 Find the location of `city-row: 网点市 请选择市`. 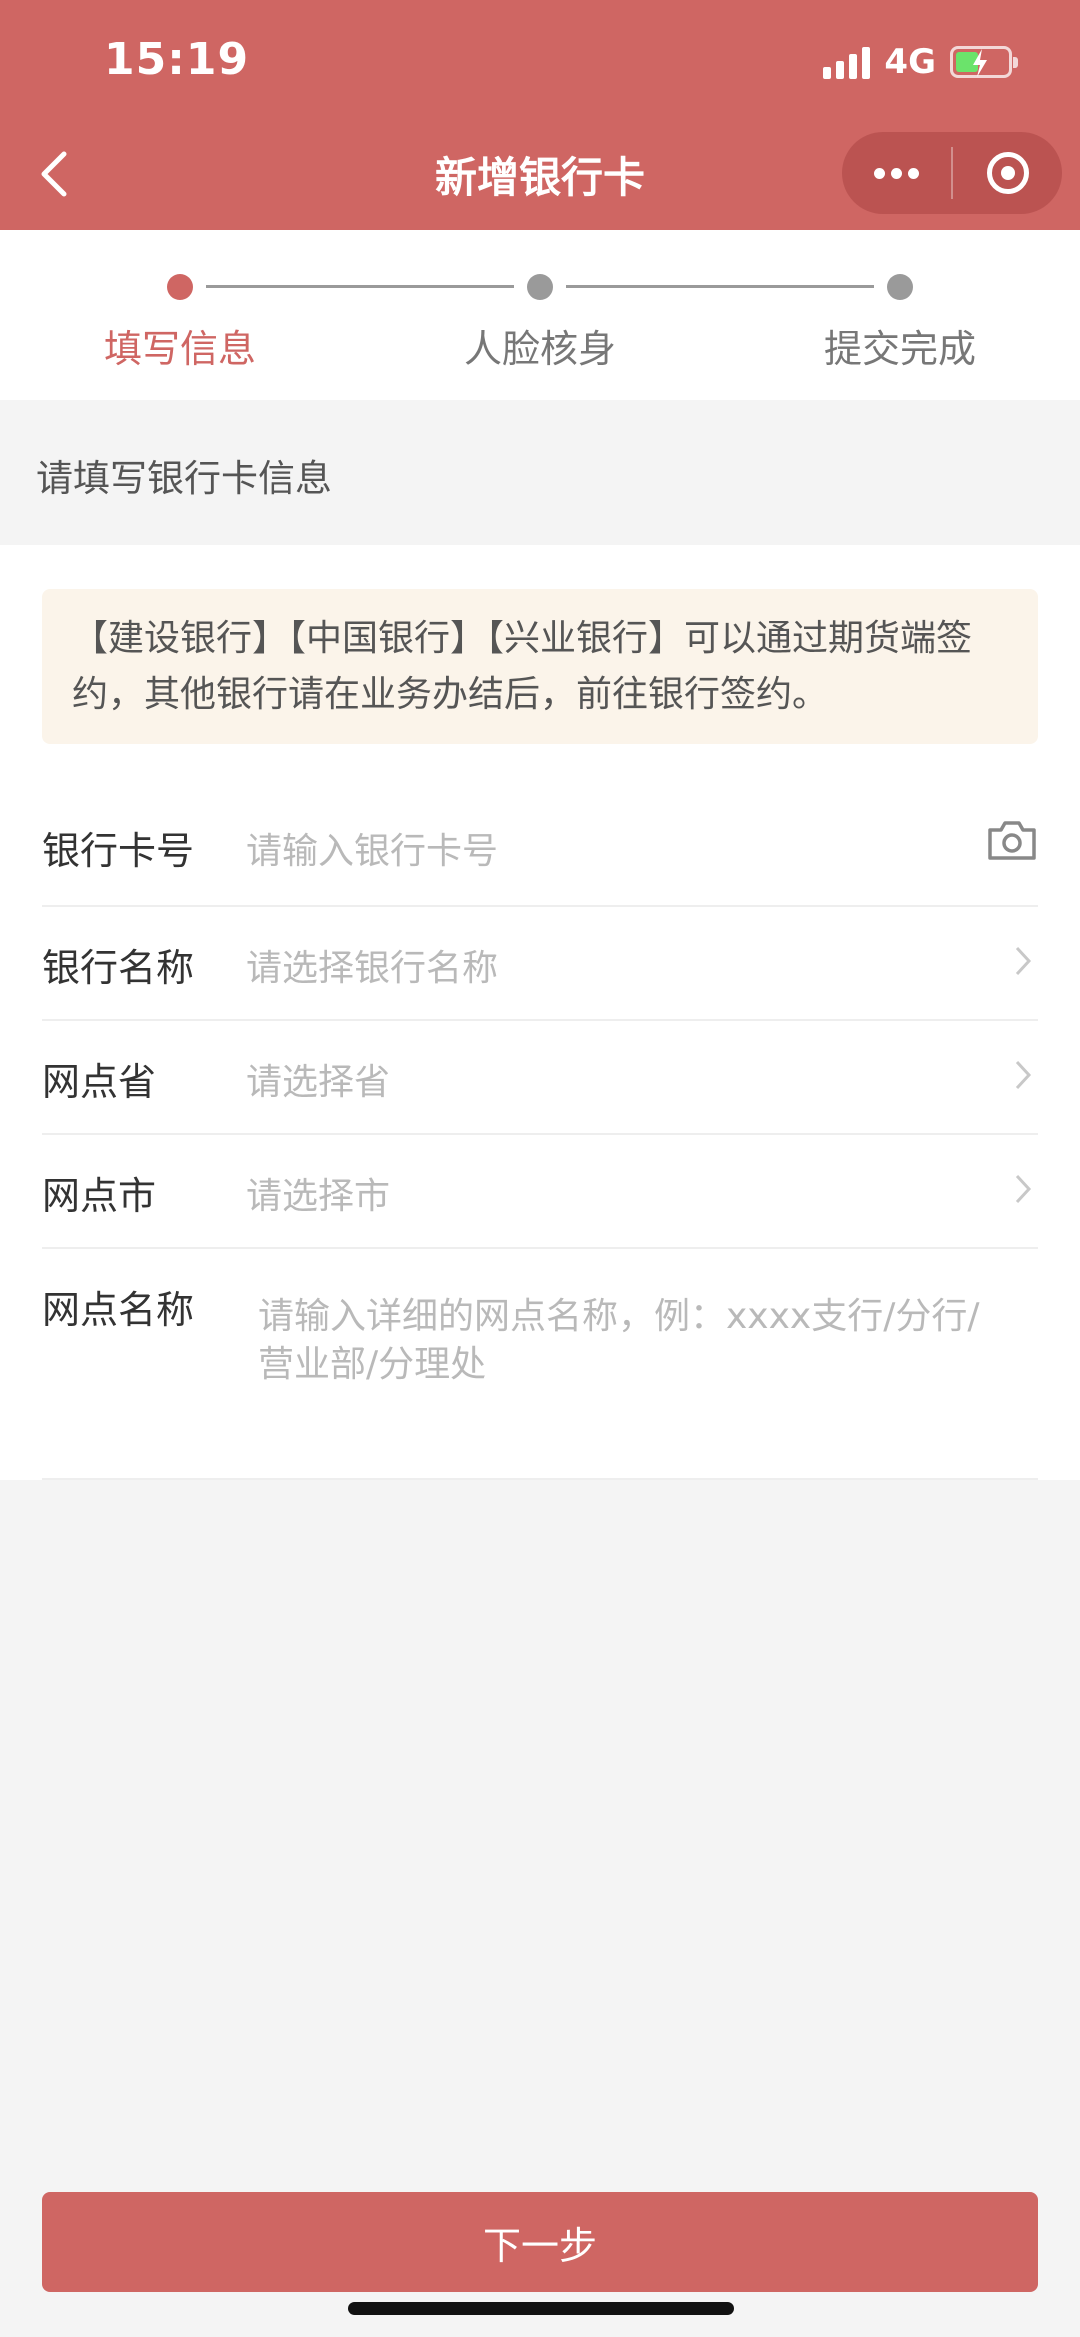

city-row: 网点市 请选择市 is located at coordinates (540, 1192).